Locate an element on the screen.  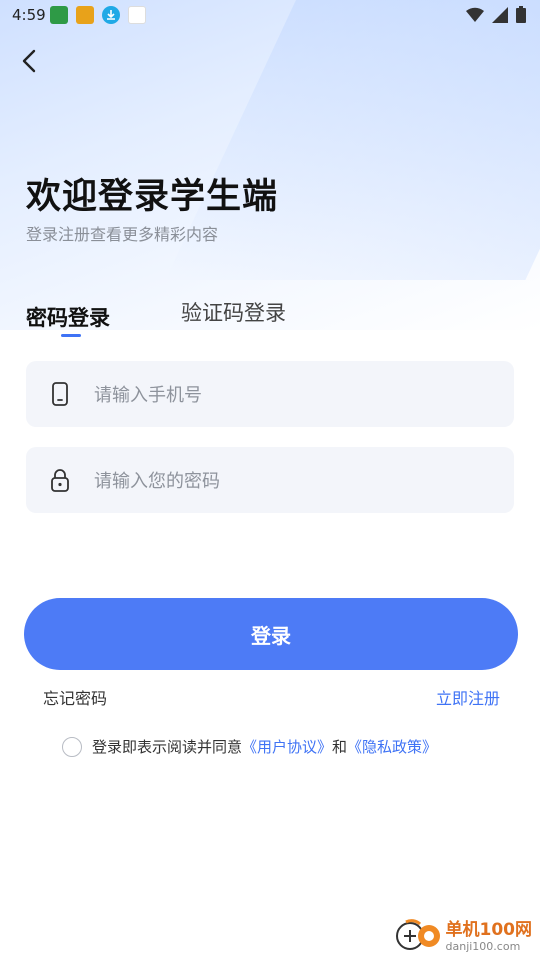
signal-icon is located at coordinates (500, 14).